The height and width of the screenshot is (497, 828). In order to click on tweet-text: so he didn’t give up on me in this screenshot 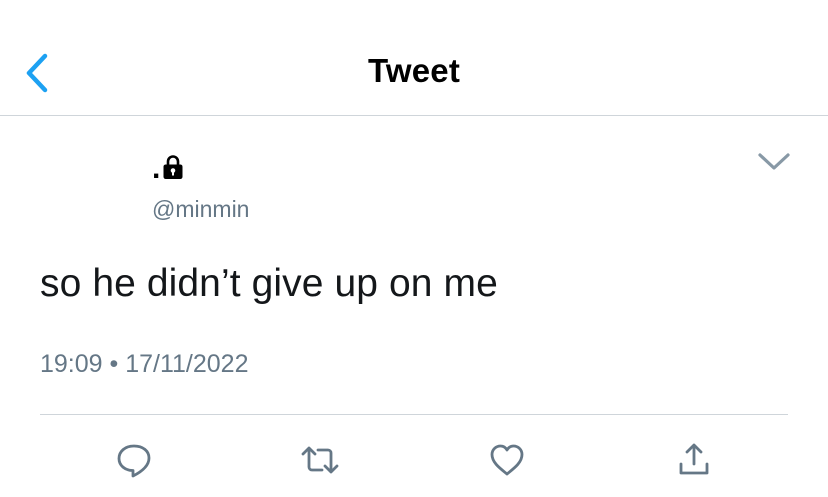, I will do `click(269, 283)`.